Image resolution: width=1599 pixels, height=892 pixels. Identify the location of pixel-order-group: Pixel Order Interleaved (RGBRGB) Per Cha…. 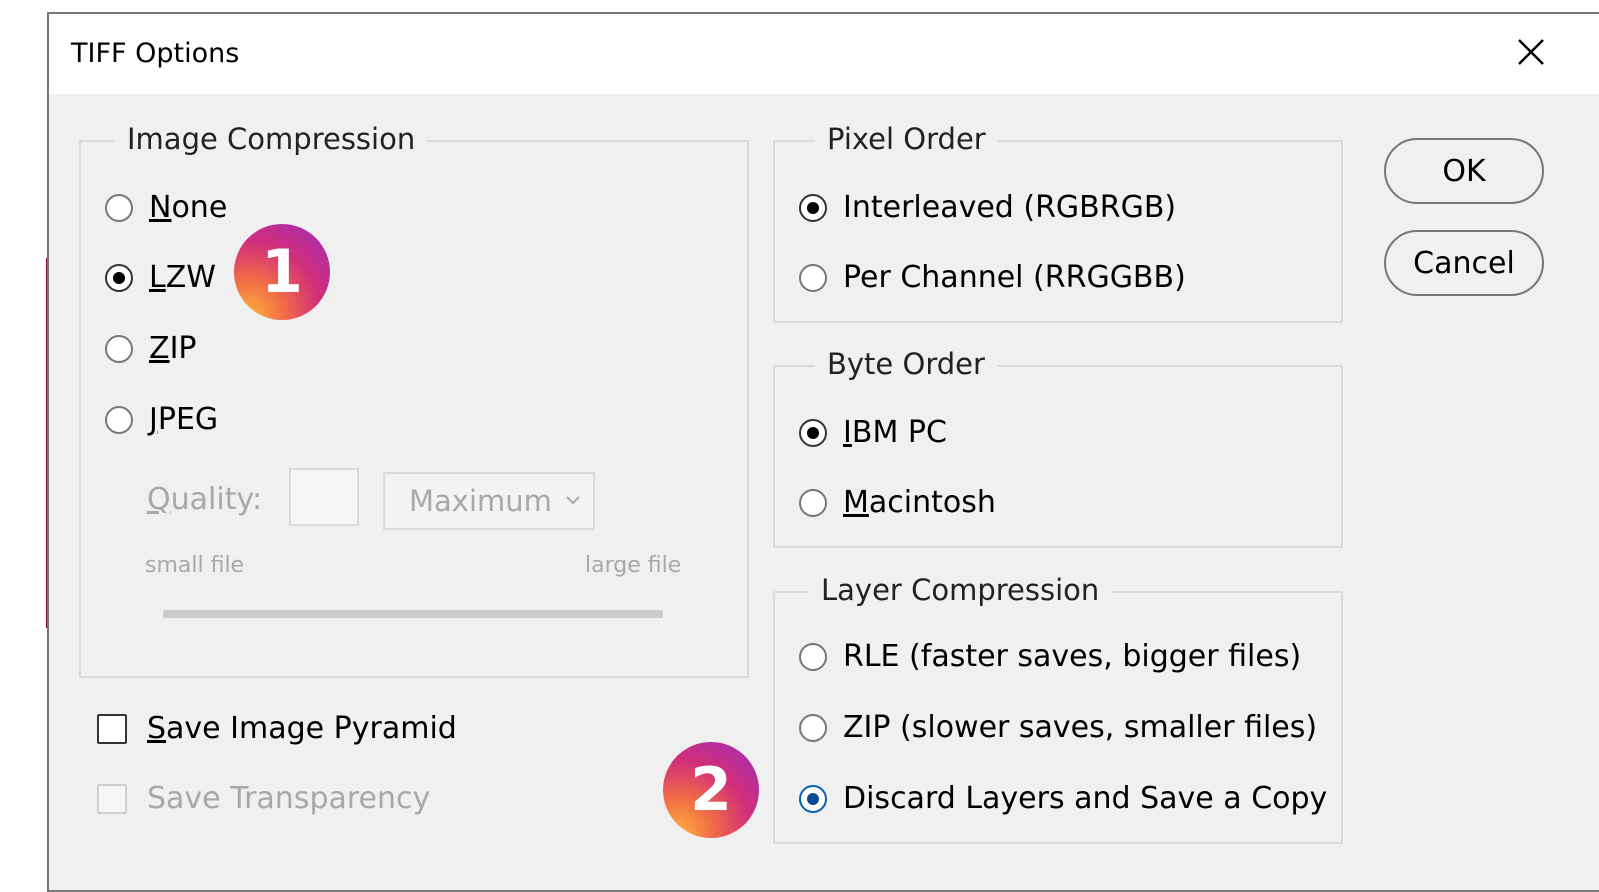
(1058, 222).